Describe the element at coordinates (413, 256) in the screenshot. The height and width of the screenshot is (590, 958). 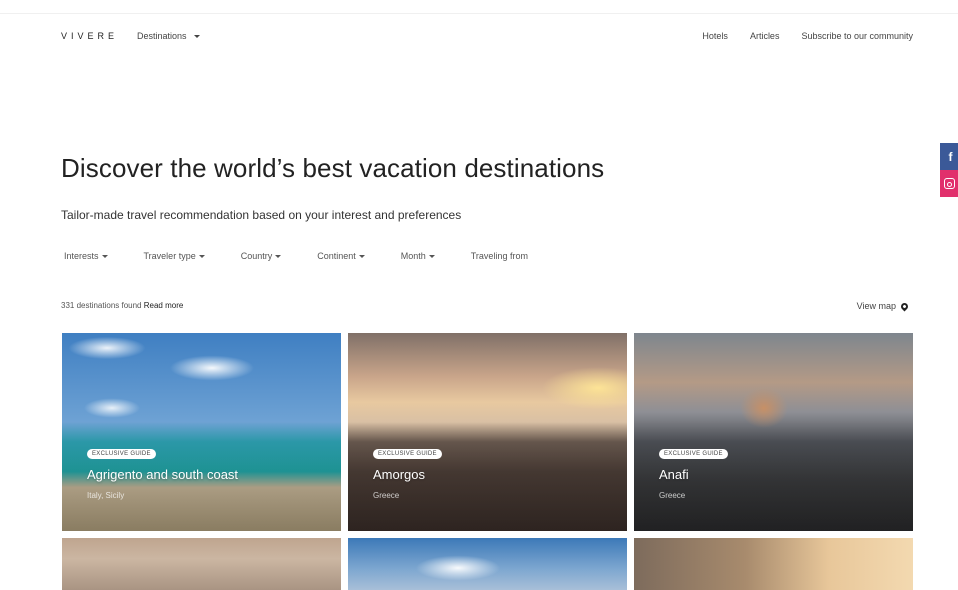
I see `filter-label: Month` at that location.